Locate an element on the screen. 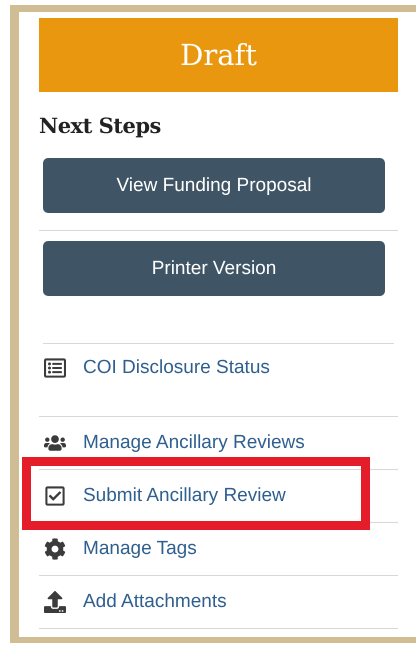  upload-icon is located at coordinates (55, 602).